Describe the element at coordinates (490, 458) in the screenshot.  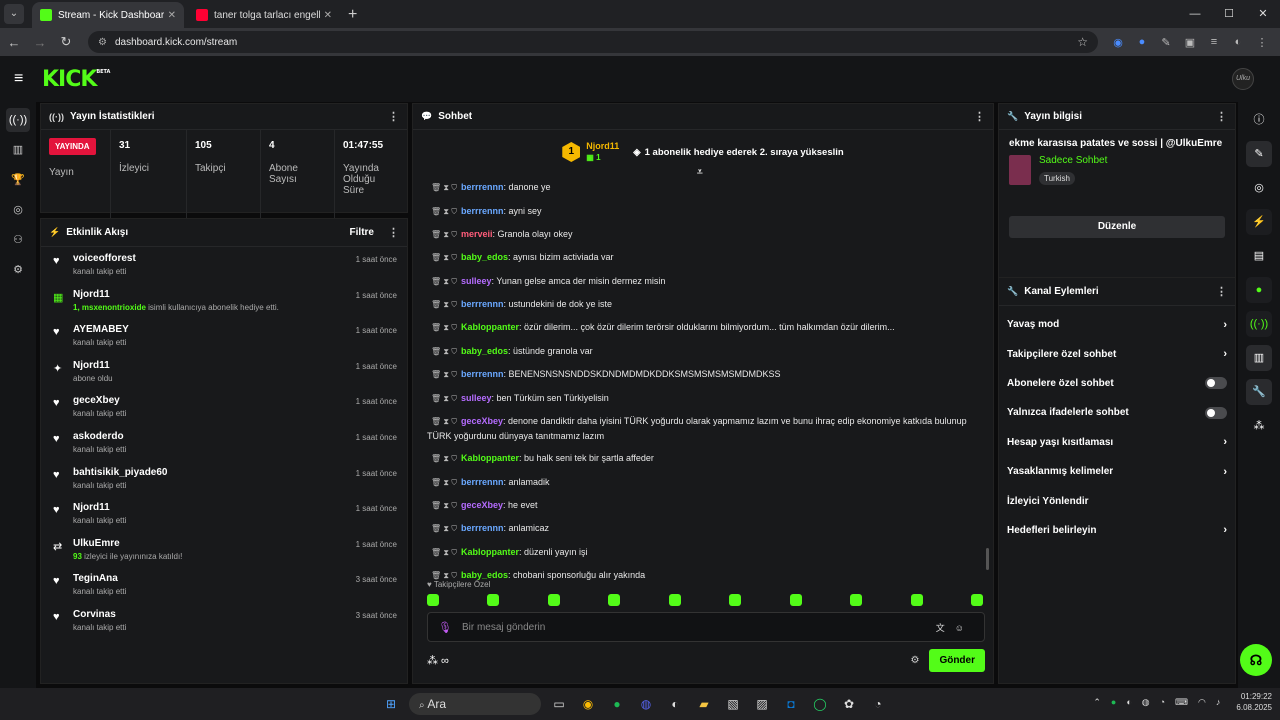
I see `chat-username: Kabloppanter` at that location.